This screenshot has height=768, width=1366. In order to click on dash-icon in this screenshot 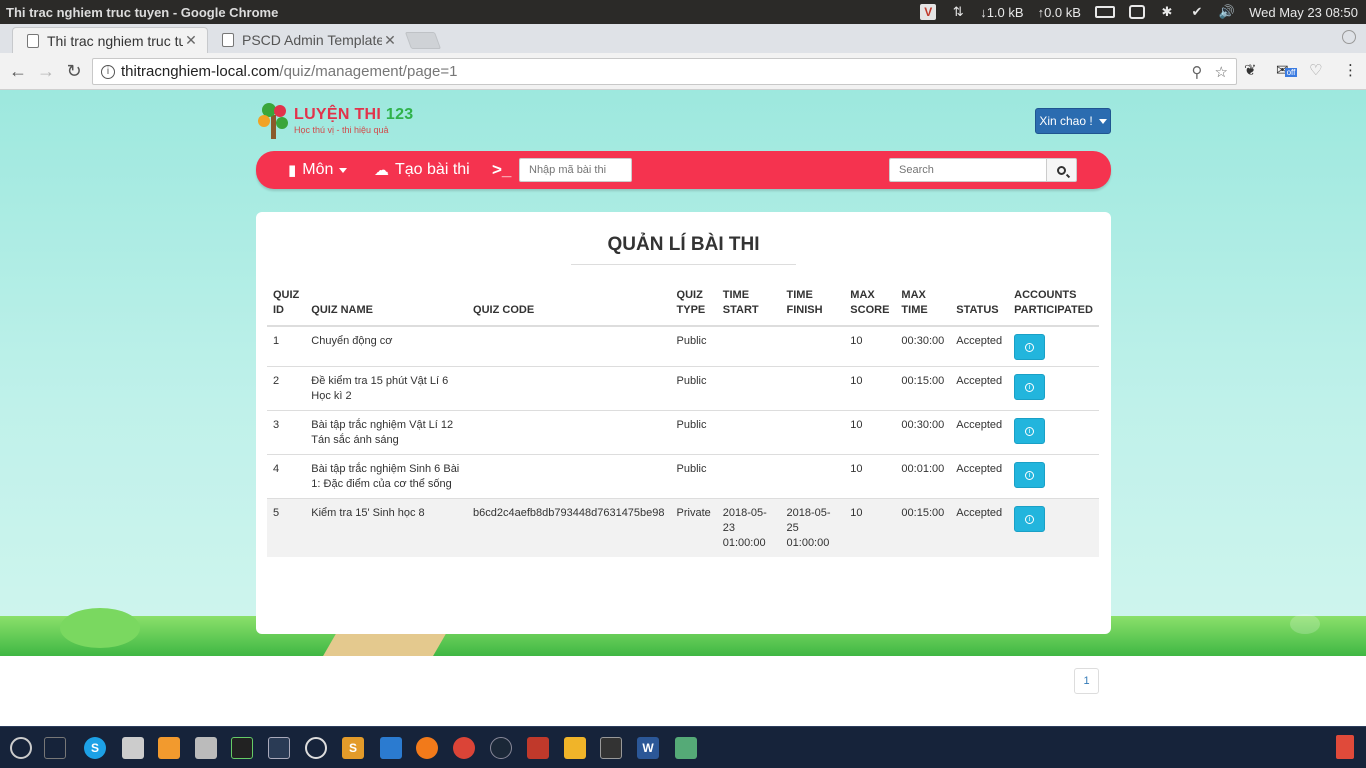, I will do `click(21, 748)`.